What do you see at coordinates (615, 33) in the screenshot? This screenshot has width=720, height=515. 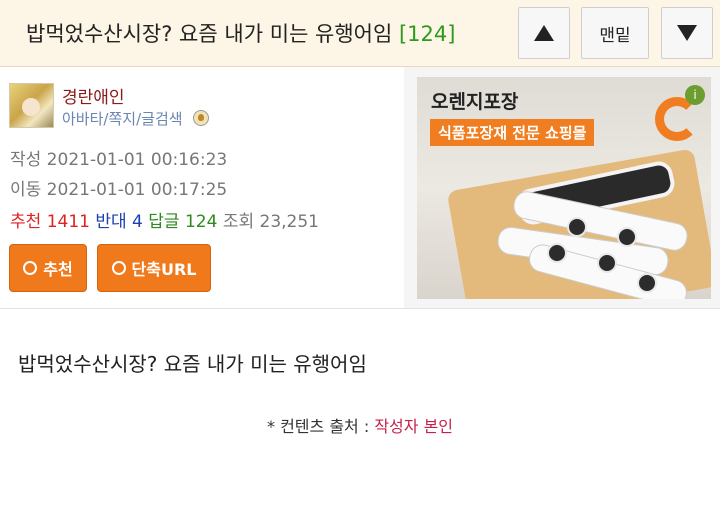 I see `go-bottom-button: 맨밑` at bounding box center [615, 33].